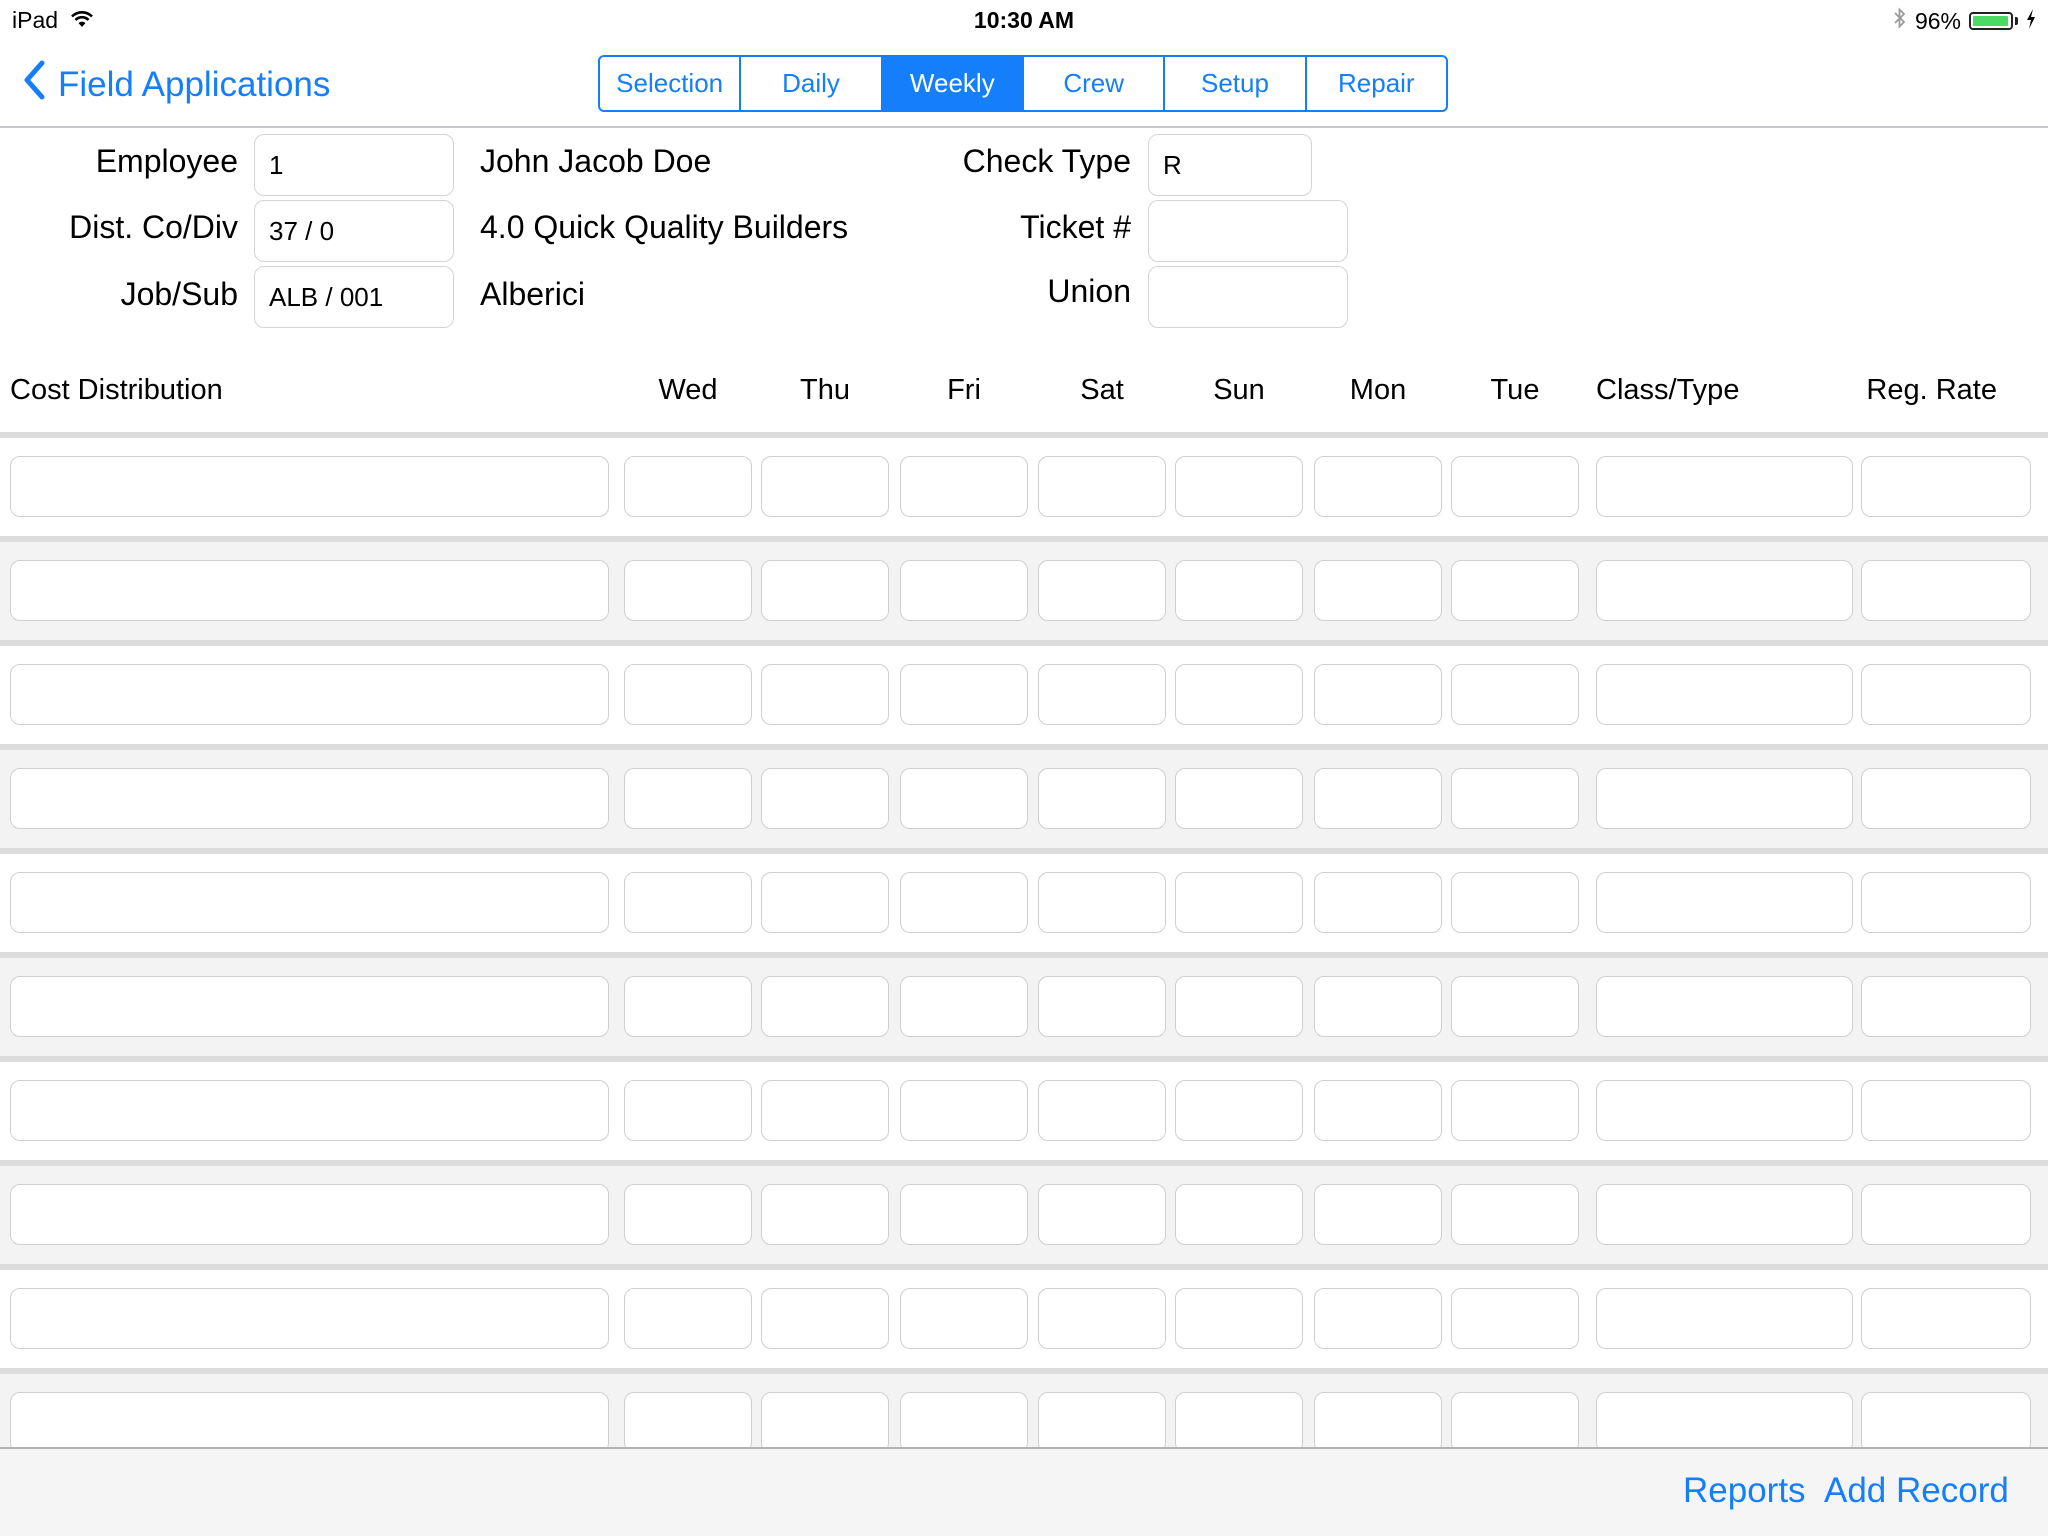 Image resolution: width=2048 pixels, height=1536 pixels. Describe the element at coordinates (809, 83) in the screenshot. I see `tab-daily: Daily` at that location.